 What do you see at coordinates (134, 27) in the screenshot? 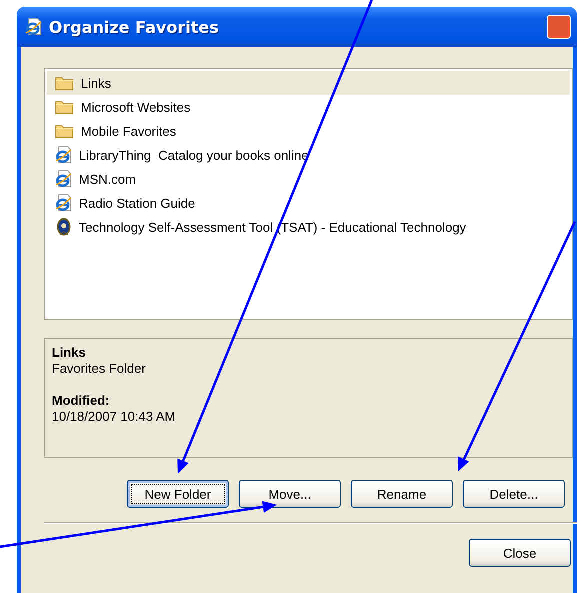
I see `window-title: Organize Favorites` at bounding box center [134, 27].